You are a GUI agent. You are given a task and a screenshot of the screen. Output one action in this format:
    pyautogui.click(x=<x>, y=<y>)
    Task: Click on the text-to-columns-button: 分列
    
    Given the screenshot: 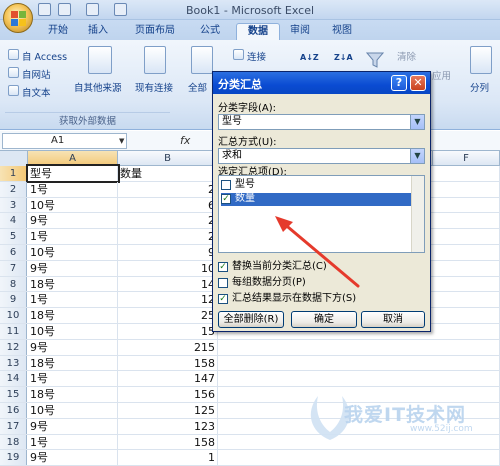 What is the action you would take?
    pyautogui.click(x=479, y=87)
    